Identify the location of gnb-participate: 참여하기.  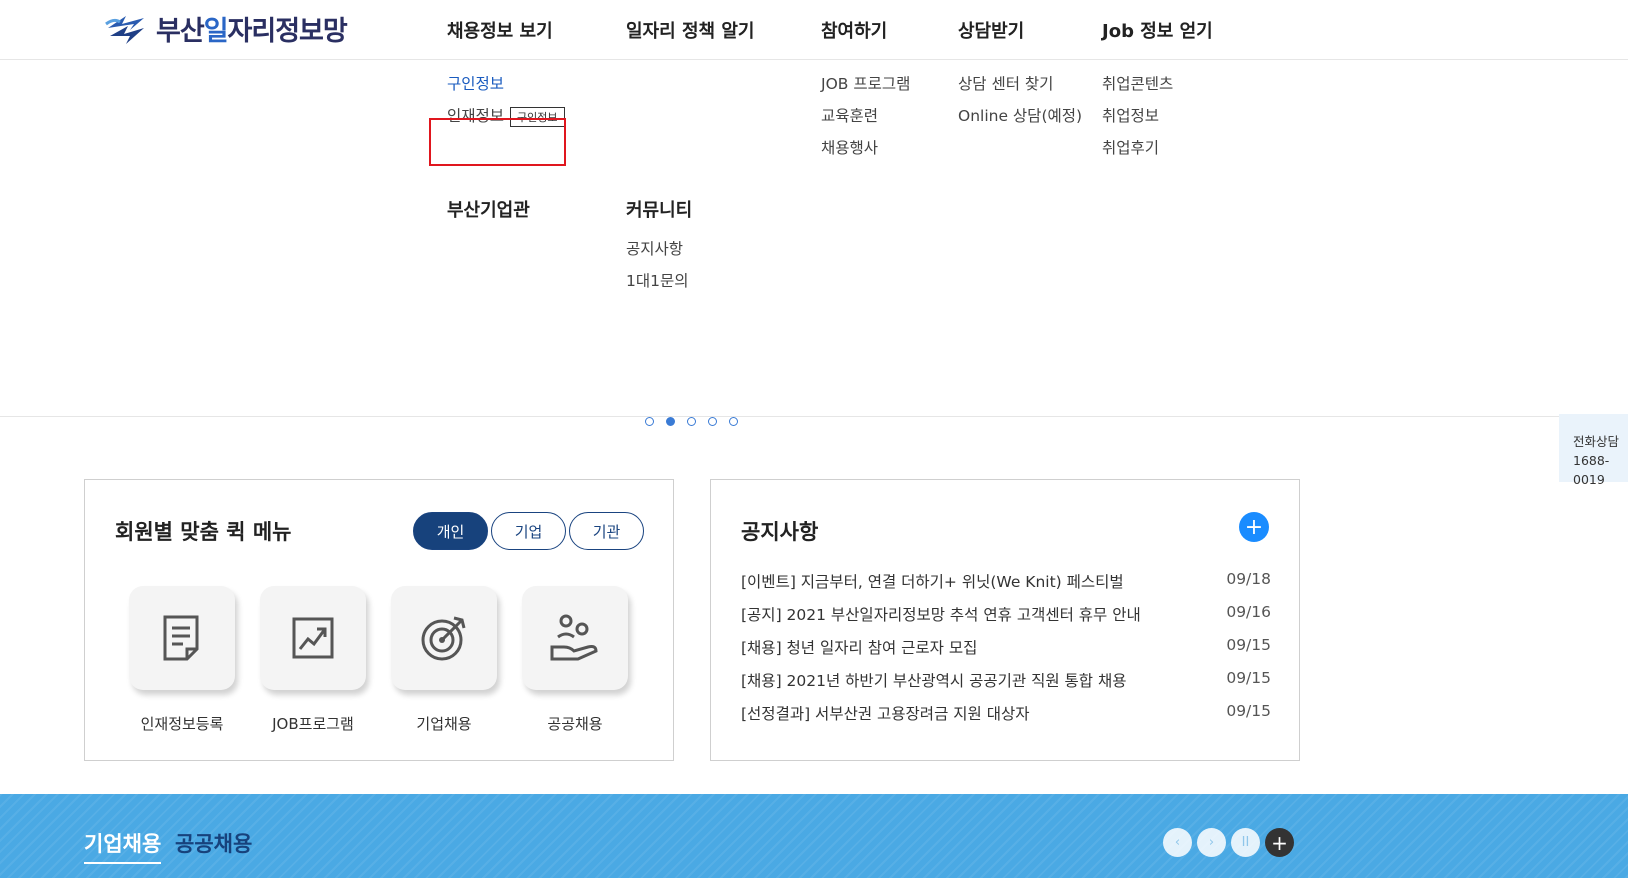
(854, 30).